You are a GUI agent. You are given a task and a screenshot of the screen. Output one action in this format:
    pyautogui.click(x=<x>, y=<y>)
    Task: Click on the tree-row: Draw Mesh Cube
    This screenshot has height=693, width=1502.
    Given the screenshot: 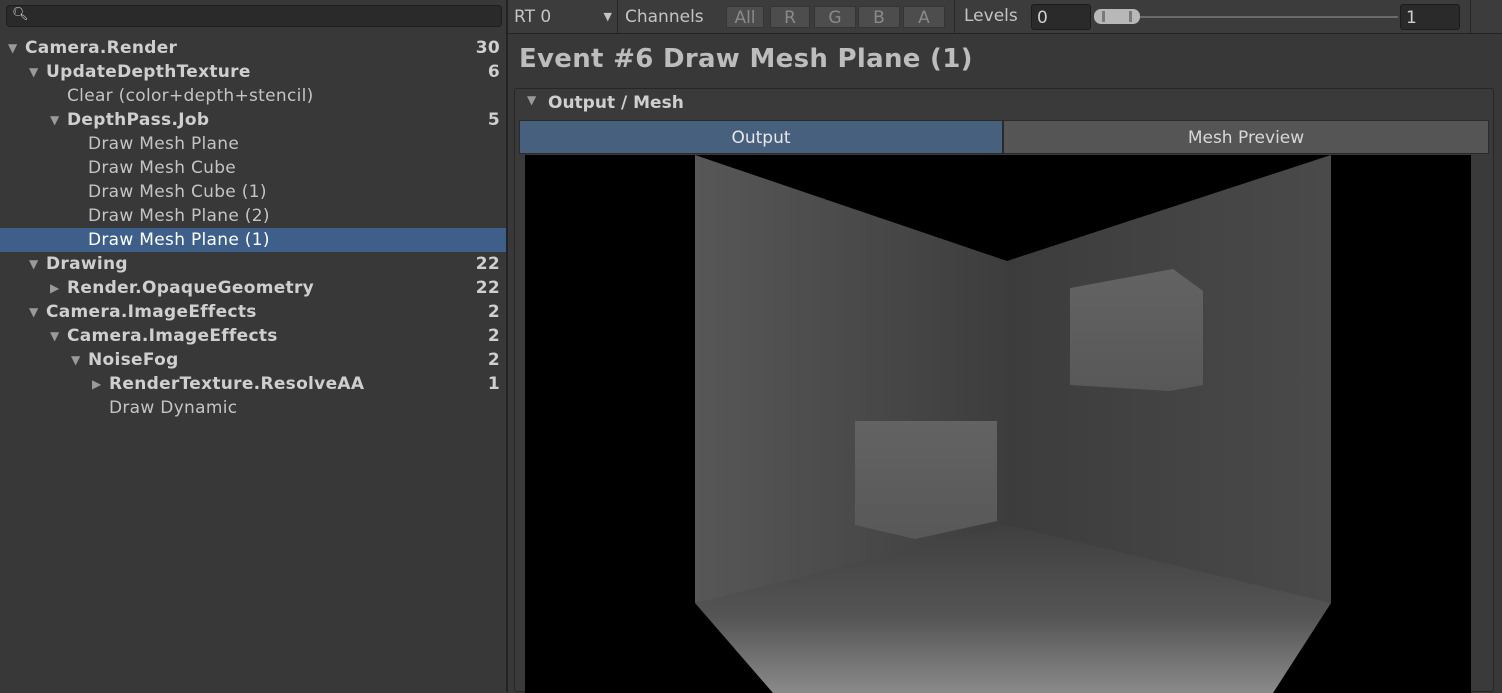 What is the action you would take?
    pyautogui.click(x=253, y=168)
    